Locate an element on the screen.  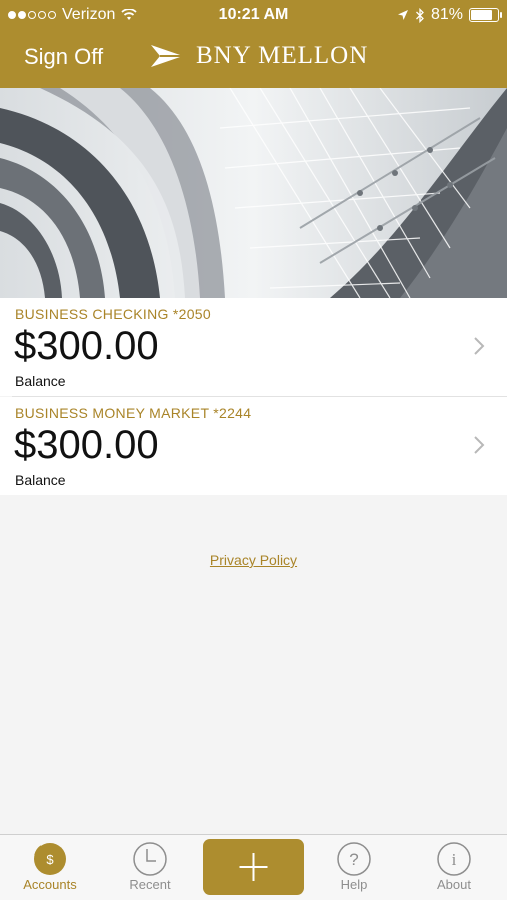
sign-off-button: Sign Off is located at coordinates (63, 57).